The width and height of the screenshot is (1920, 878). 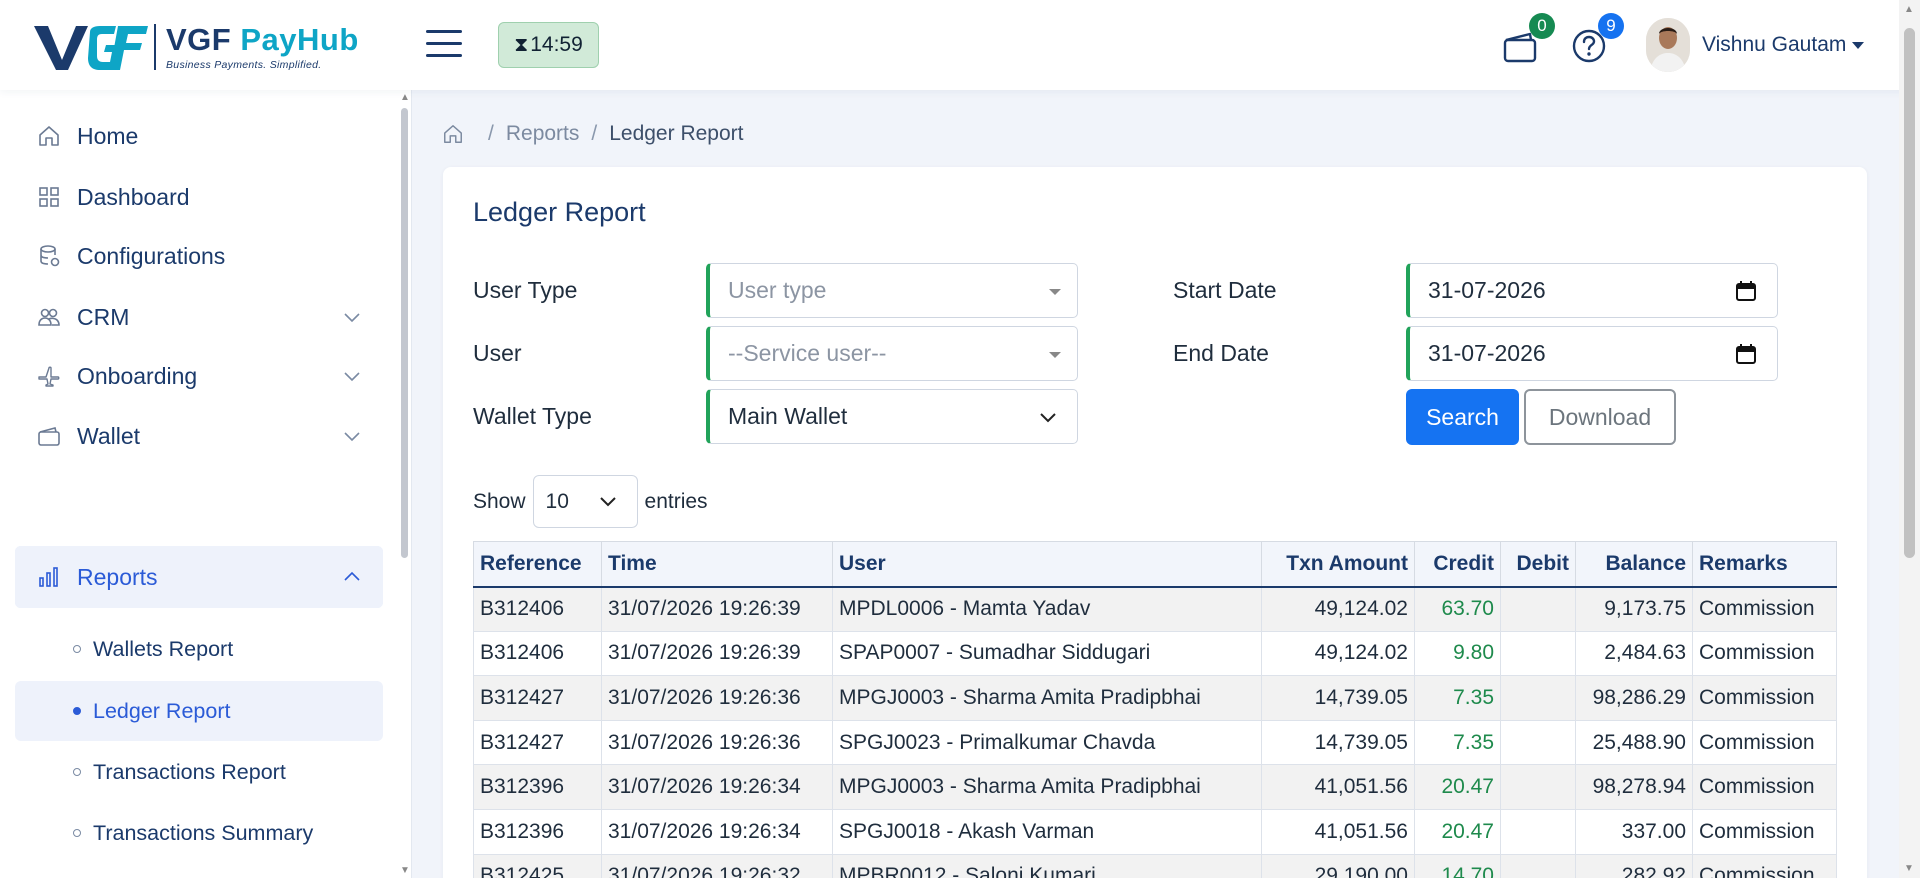 I want to click on menu-toggle-icon, so click(x=444, y=45).